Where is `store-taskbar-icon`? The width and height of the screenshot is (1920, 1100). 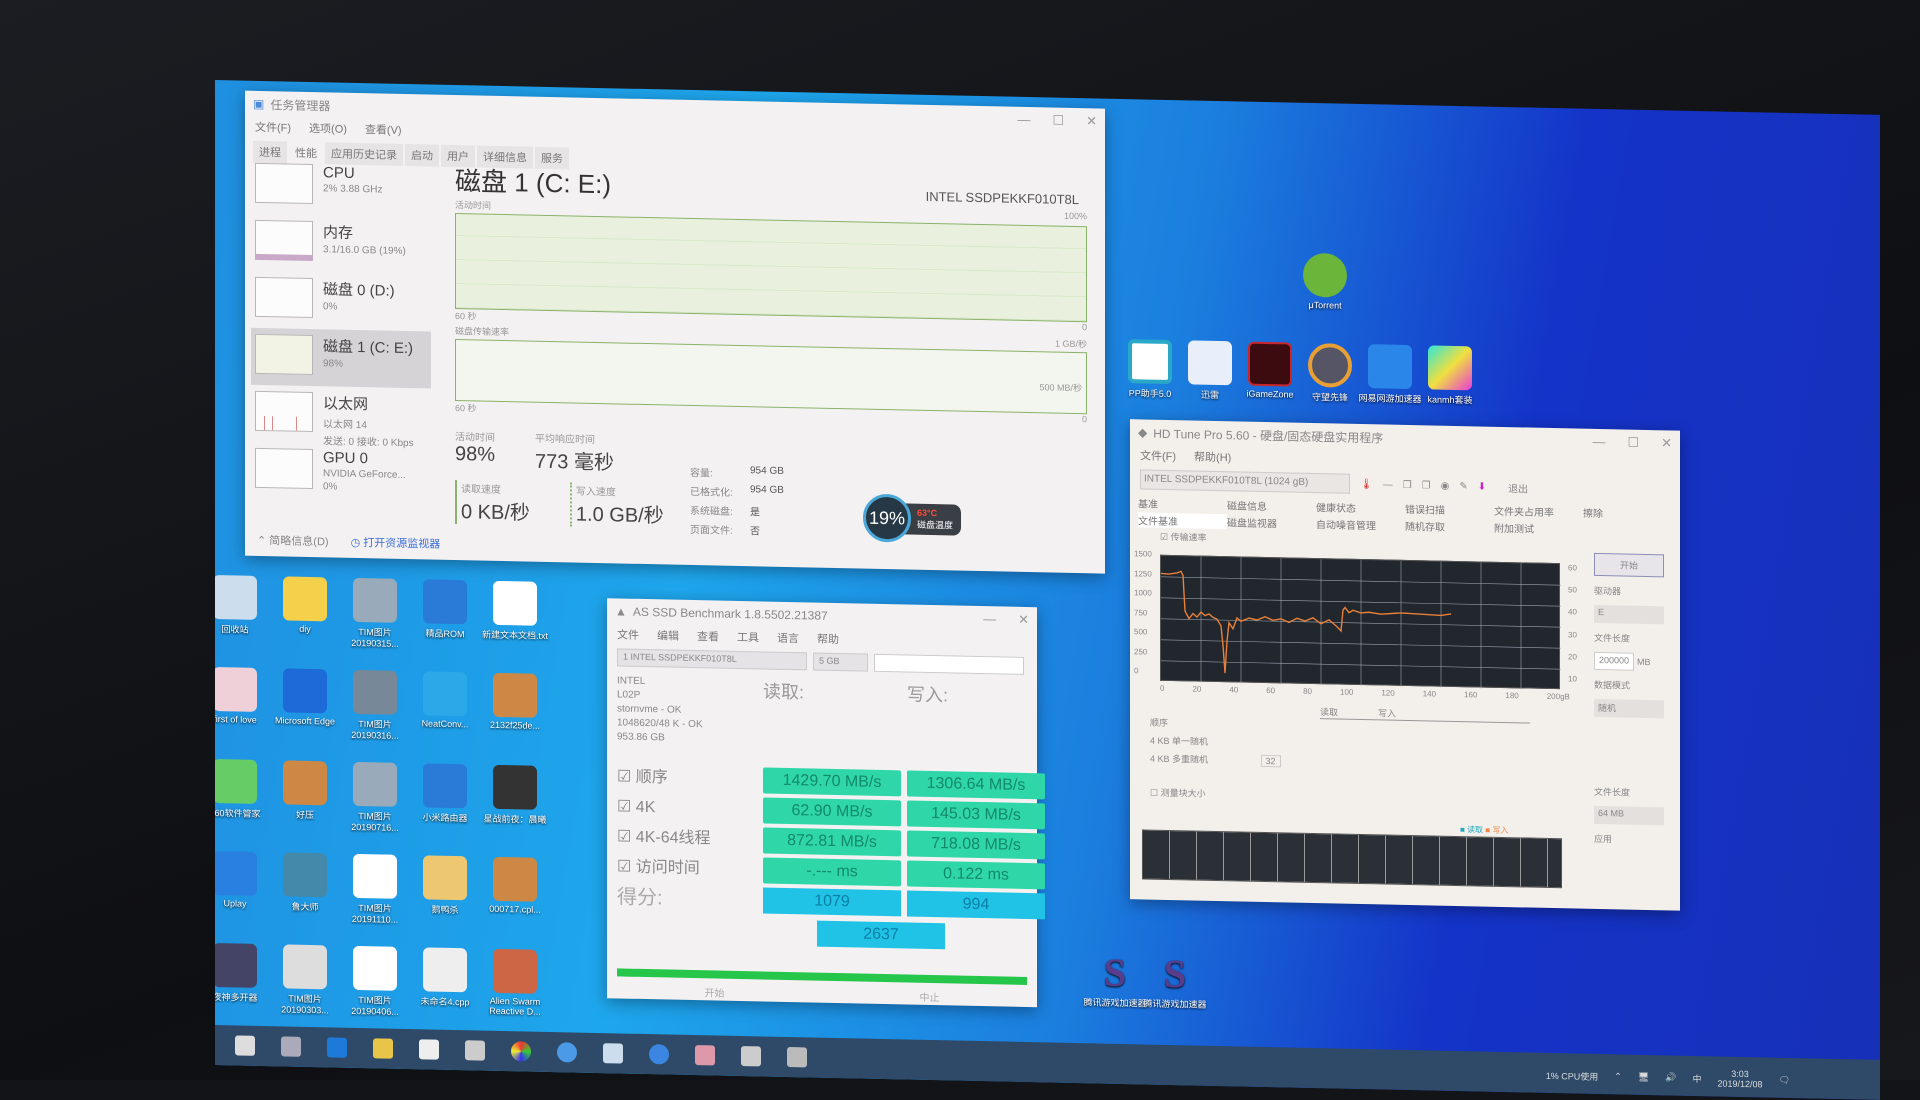 store-taskbar-icon is located at coordinates (429, 1049).